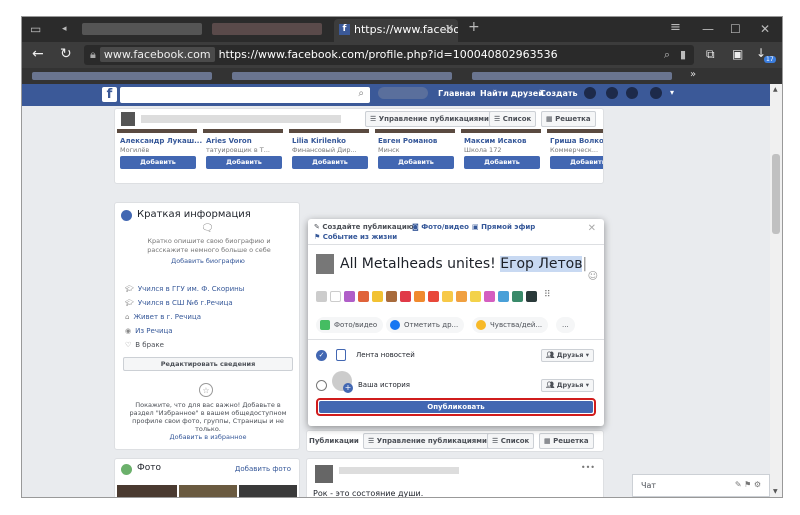  I want to click on tab-photo-video: ◙ Фото/видео, so click(440, 227).